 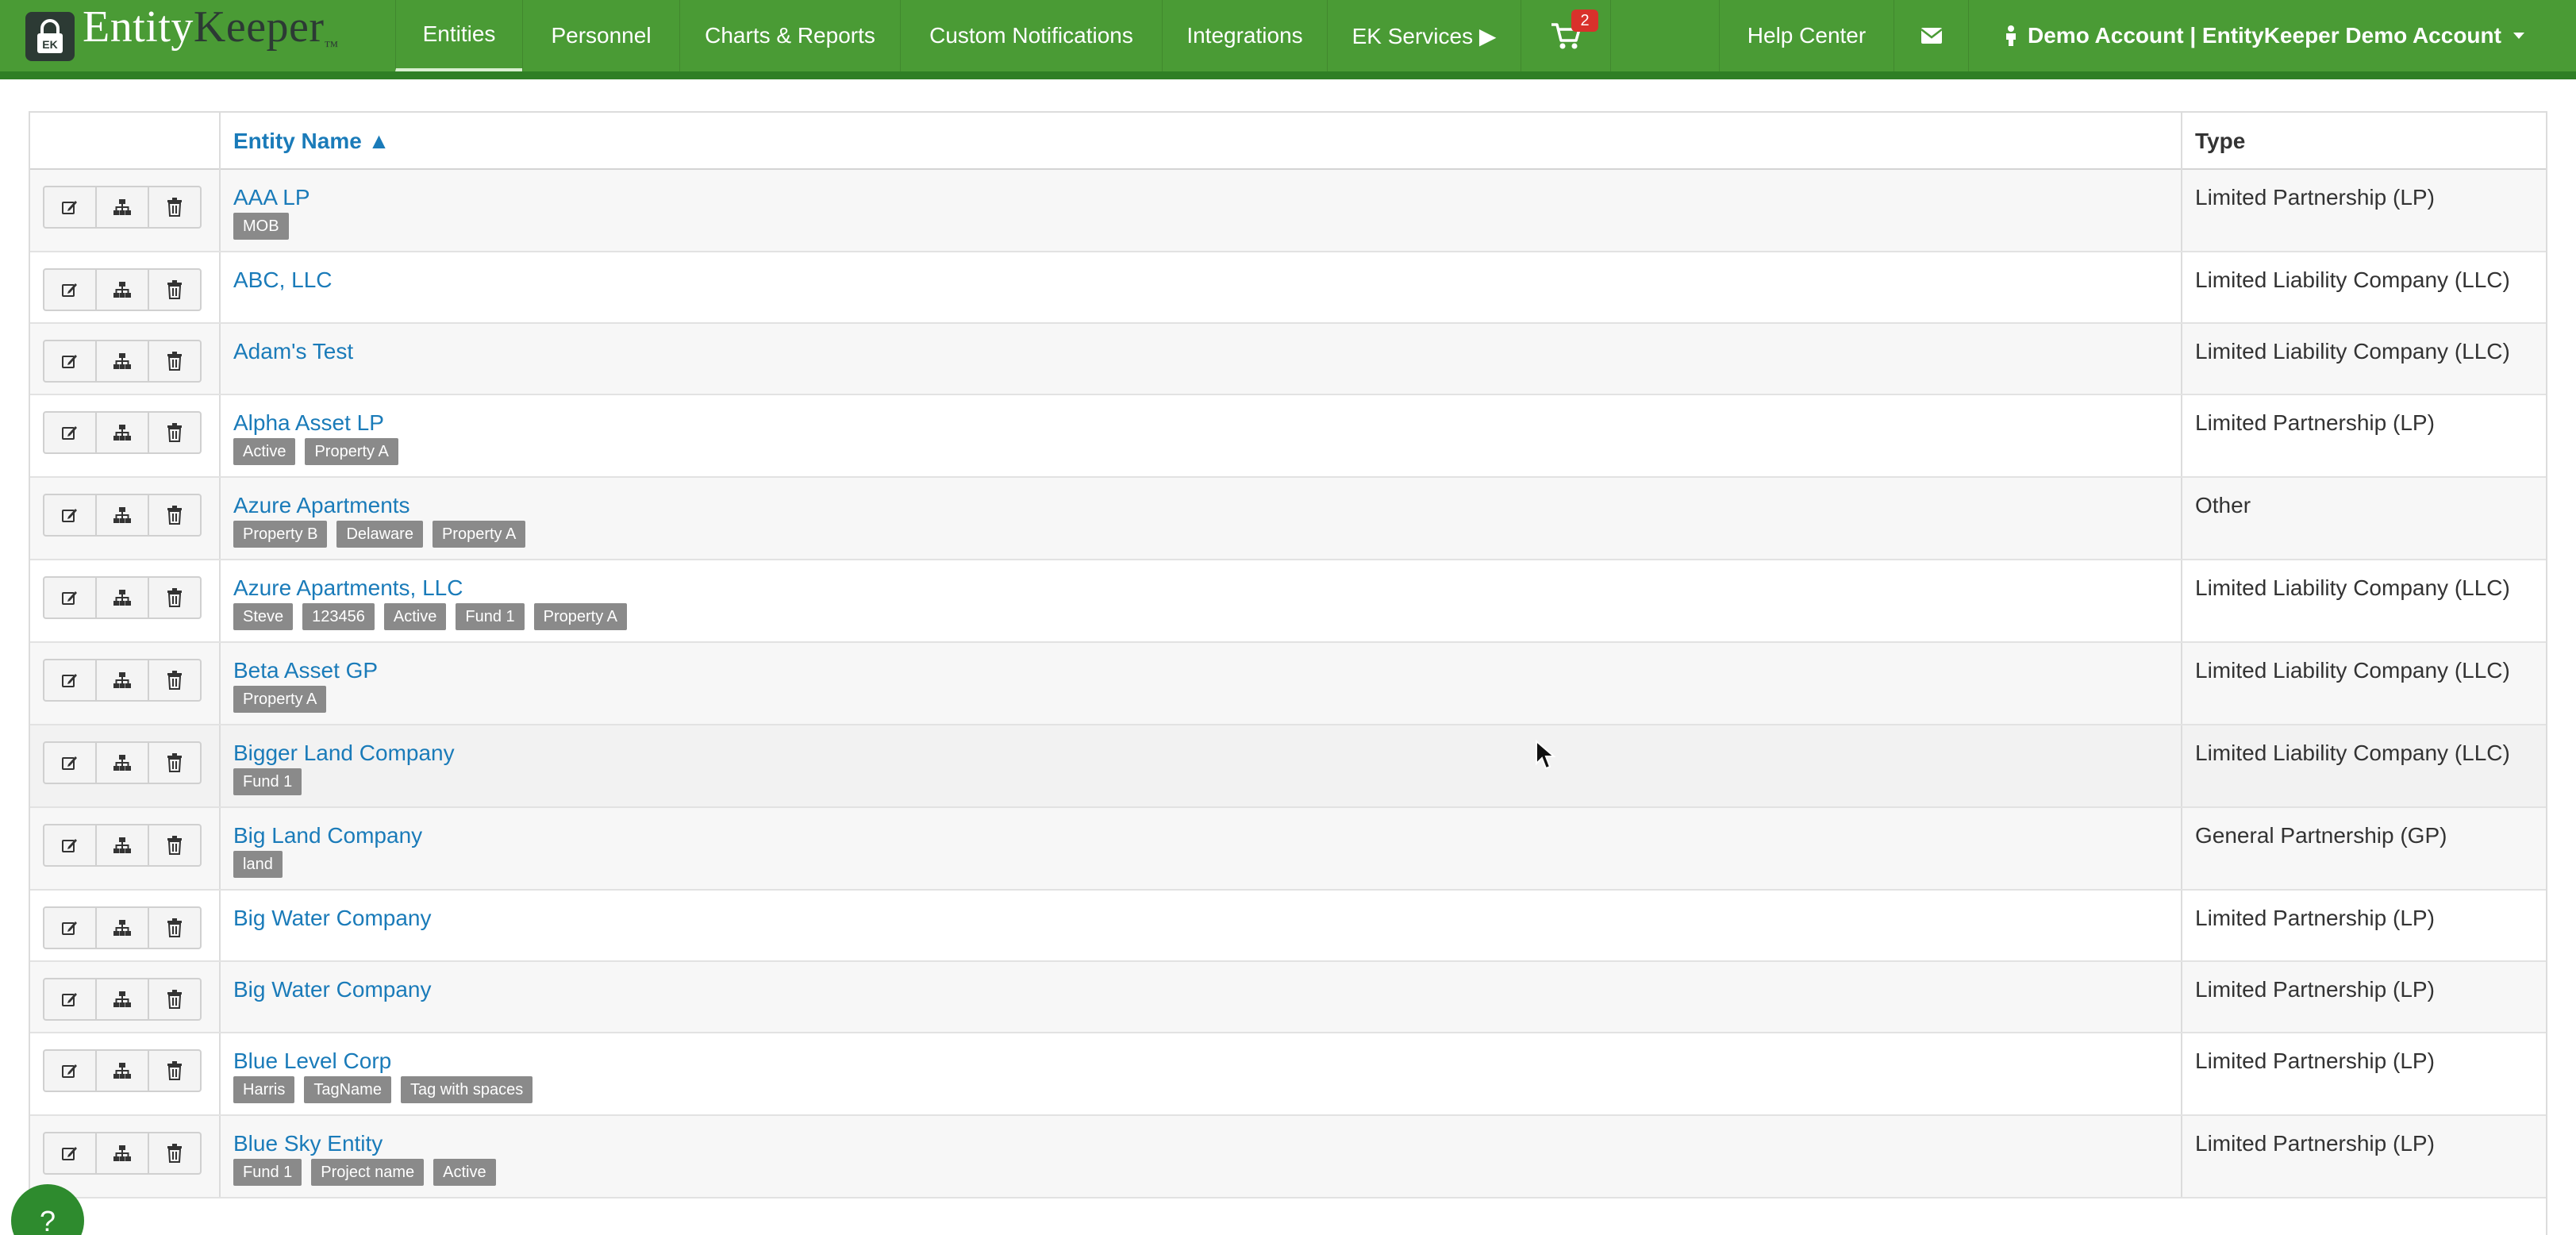 What do you see at coordinates (263, 616) in the screenshot?
I see `tag-badge: Steve` at bounding box center [263, 616].